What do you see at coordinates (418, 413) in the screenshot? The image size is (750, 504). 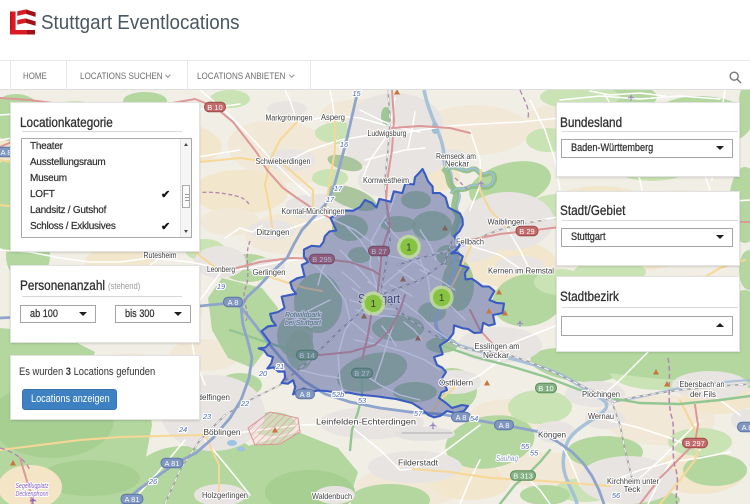 I see `svg-text: 57` at bounding box center [418, 413].